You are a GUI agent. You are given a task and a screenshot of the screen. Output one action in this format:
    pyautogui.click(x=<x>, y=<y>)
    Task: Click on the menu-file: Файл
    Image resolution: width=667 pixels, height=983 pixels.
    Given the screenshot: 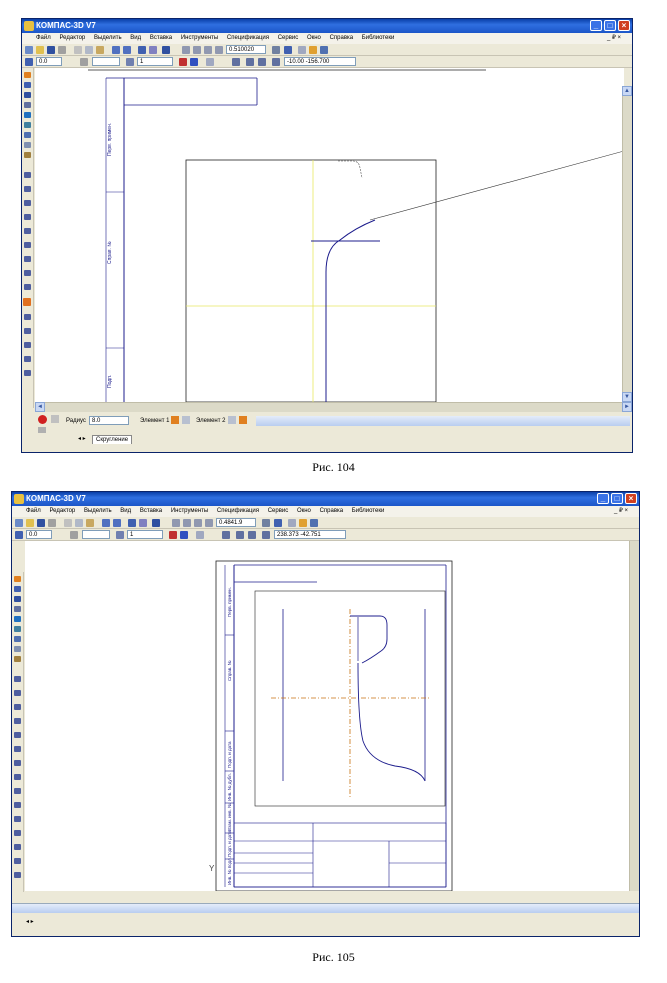 What is the action you would take?
    pyautogui.click(x=43, y=38)
    